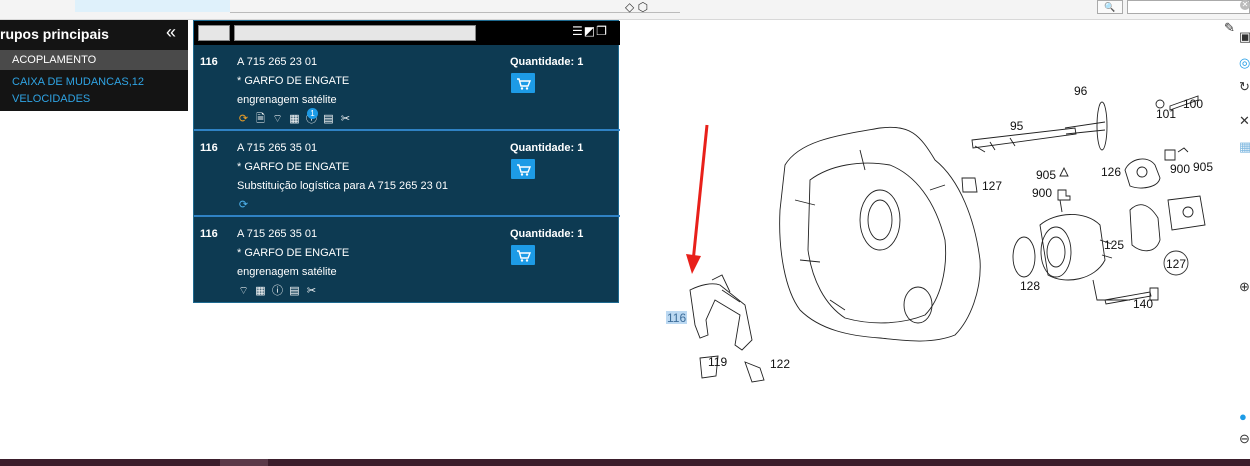  What do you see at coordinates (700, 193) in the screenshot?
I see `pointer-arrow` at bounding box center [700, 193].